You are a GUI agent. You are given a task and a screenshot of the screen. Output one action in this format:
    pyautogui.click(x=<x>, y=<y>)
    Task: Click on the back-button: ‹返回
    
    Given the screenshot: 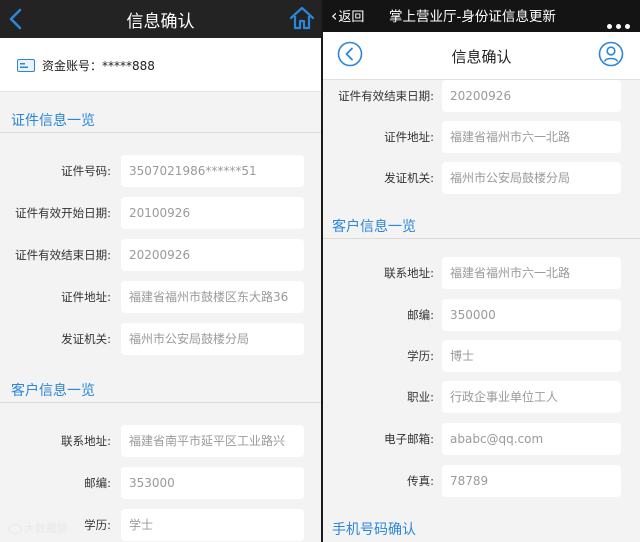 What is the action you would take?
    pyautogui.click(x=347, y=15)
    